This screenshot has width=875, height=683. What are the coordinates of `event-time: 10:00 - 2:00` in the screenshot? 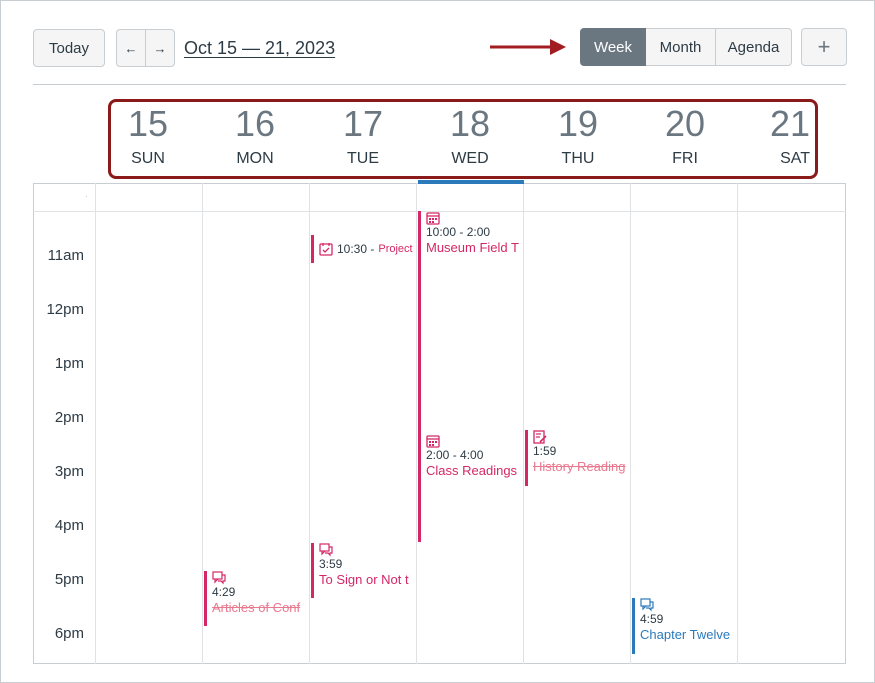 It's located at (458, 232).